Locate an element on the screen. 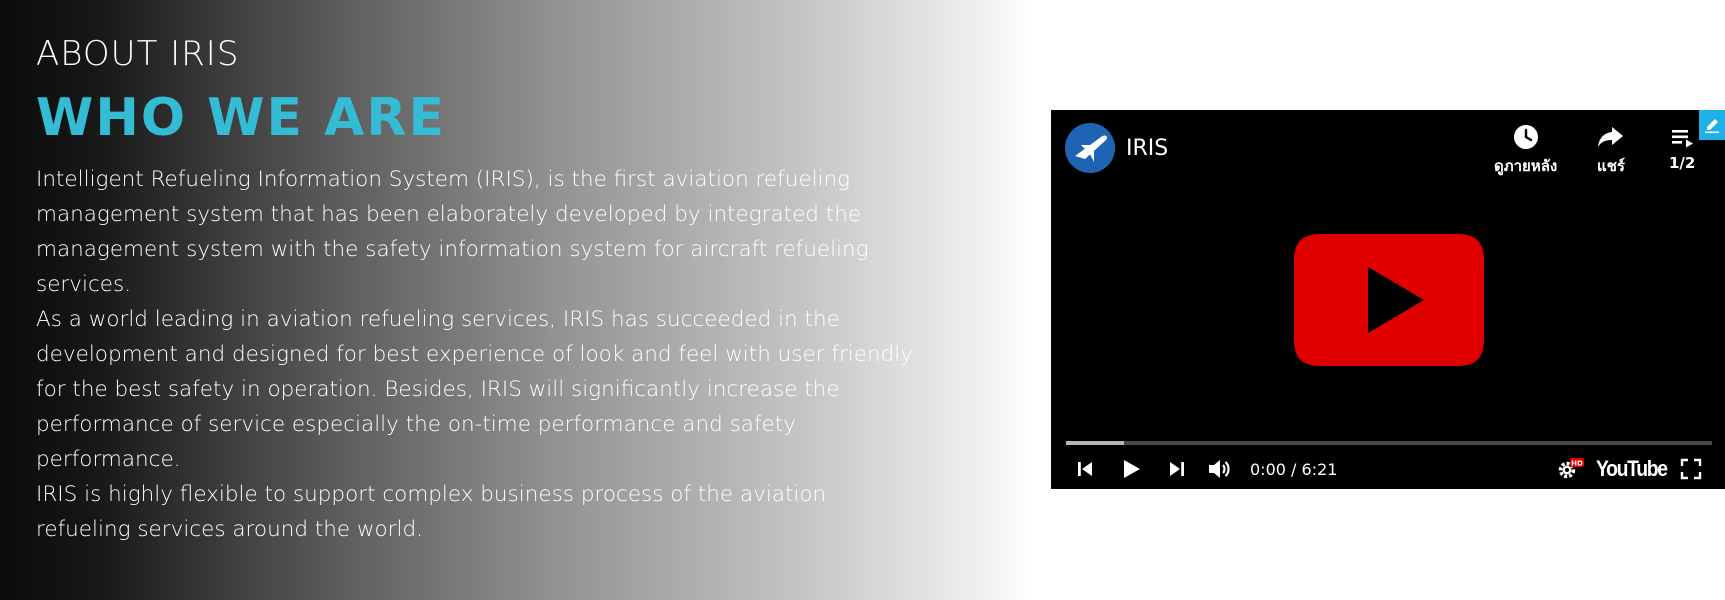  watch-later-button: ดูภายหลัง is located at coordinates (1525, 151).